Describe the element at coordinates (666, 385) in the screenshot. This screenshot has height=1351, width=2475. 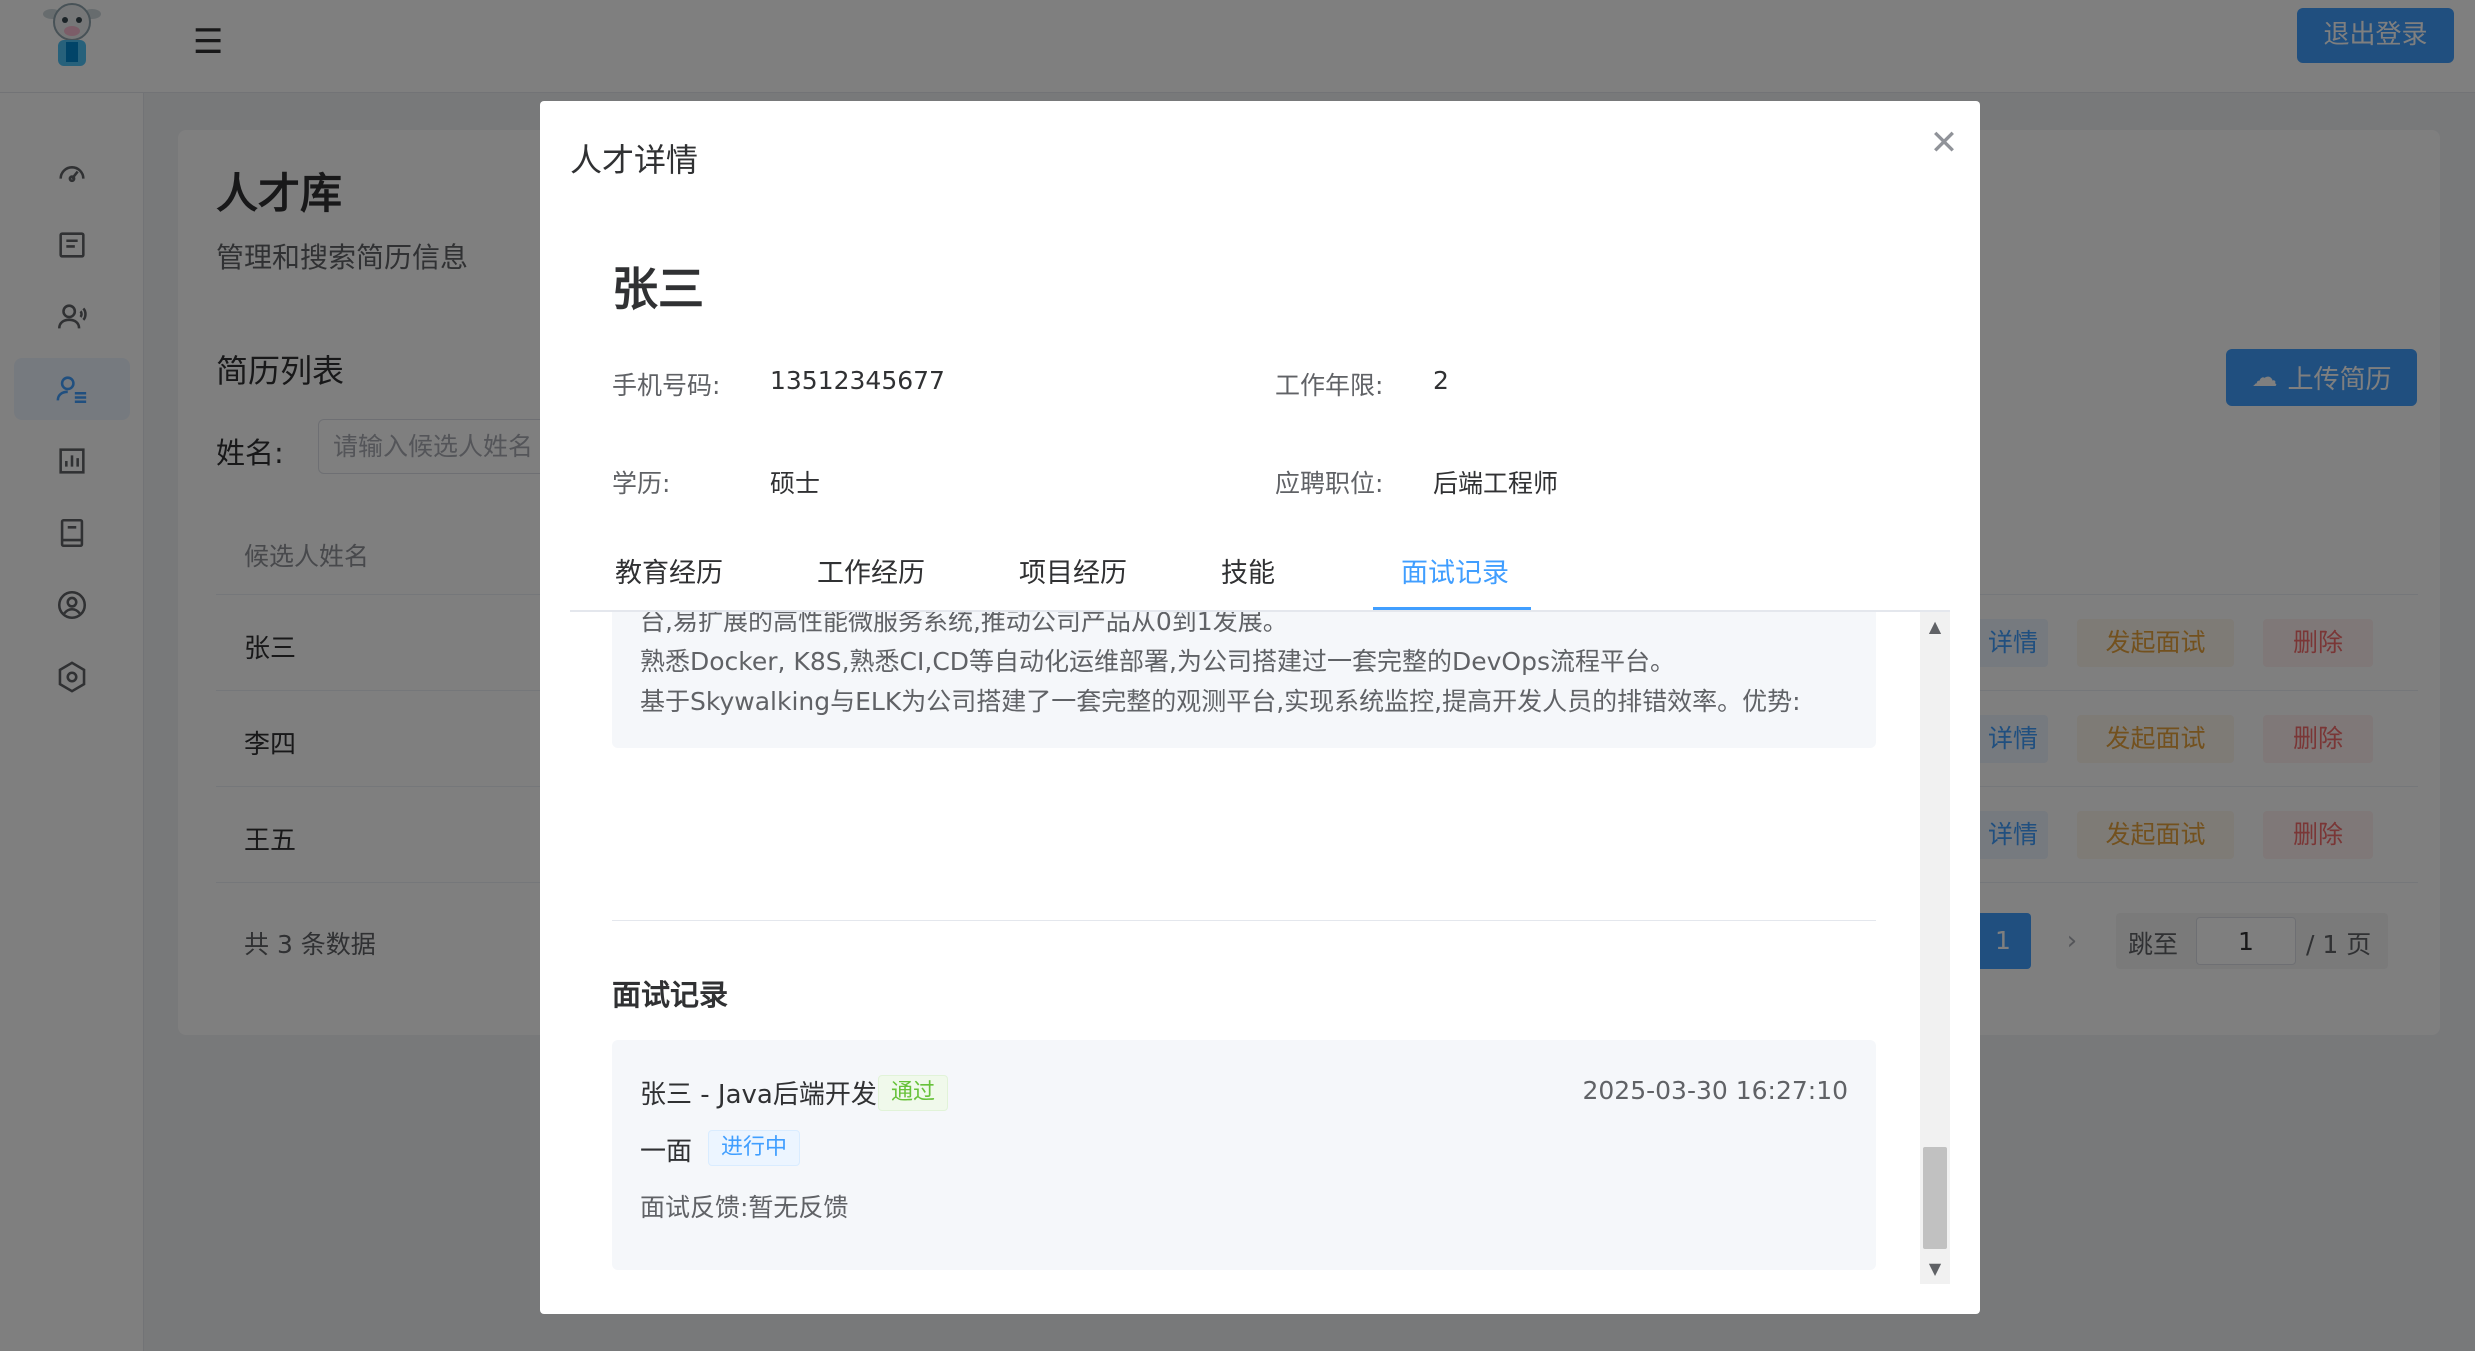
I see `phone-label: 手机号码:` at that location.